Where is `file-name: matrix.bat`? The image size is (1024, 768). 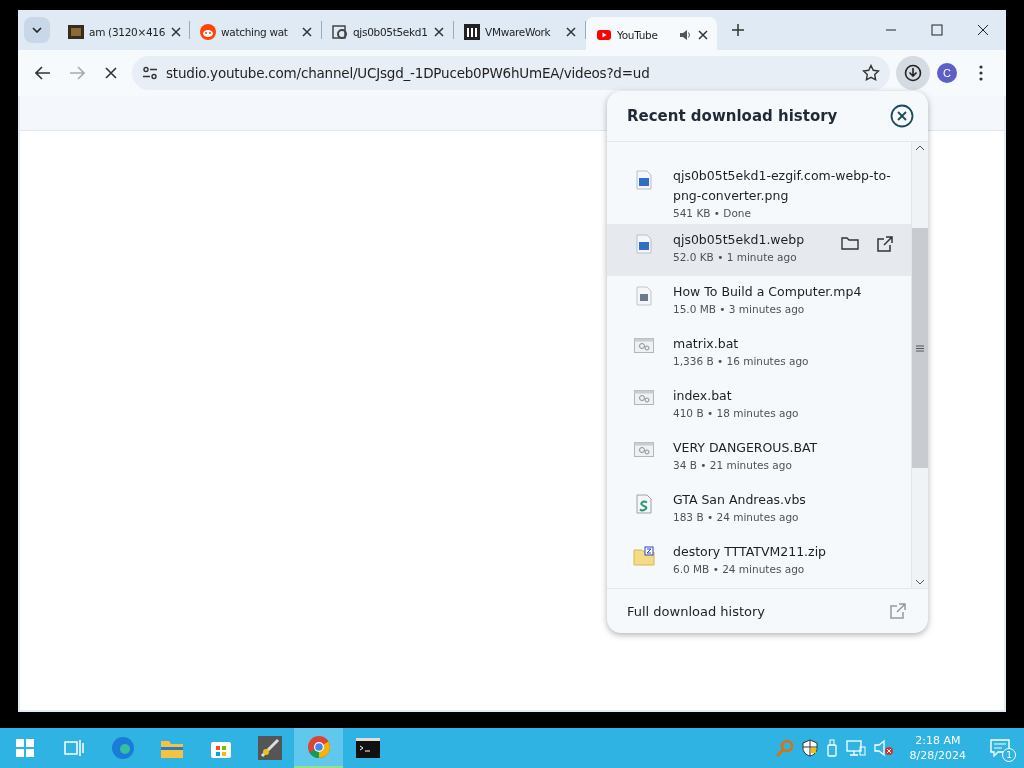 file-name: matrix.bat is located at coordinates (706, 344).